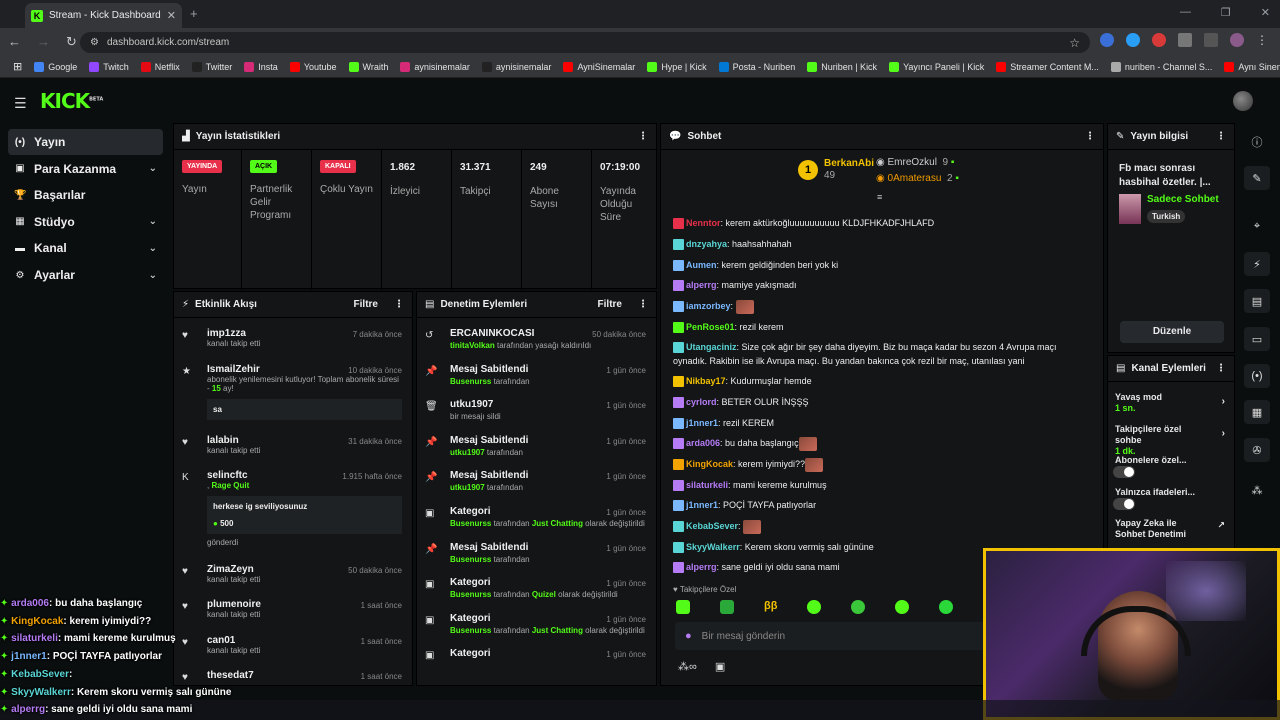 This screenshot has width=1280, height=720. What do you see at coordinates (688, 636) in the screenshot?
I see `microphone-icon: ●` at bounding box center [688, 636].